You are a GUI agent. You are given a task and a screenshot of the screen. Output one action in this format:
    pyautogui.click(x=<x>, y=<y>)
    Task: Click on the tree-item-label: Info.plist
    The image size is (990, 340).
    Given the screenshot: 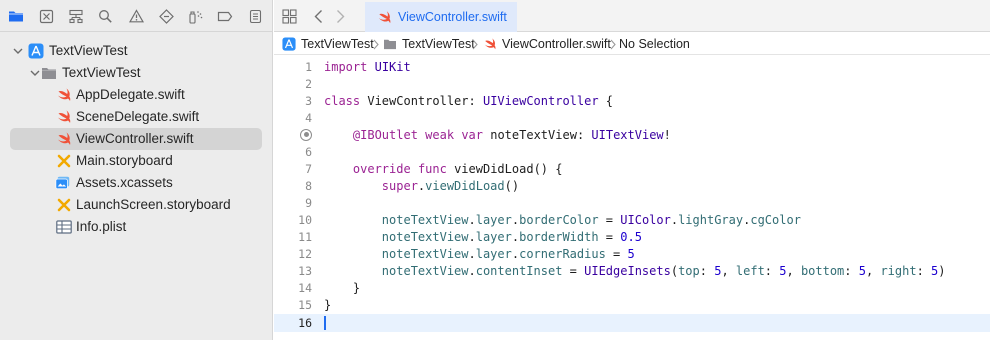 What is the action you would take?
    pyautogui.click(x=101, y=226)
    